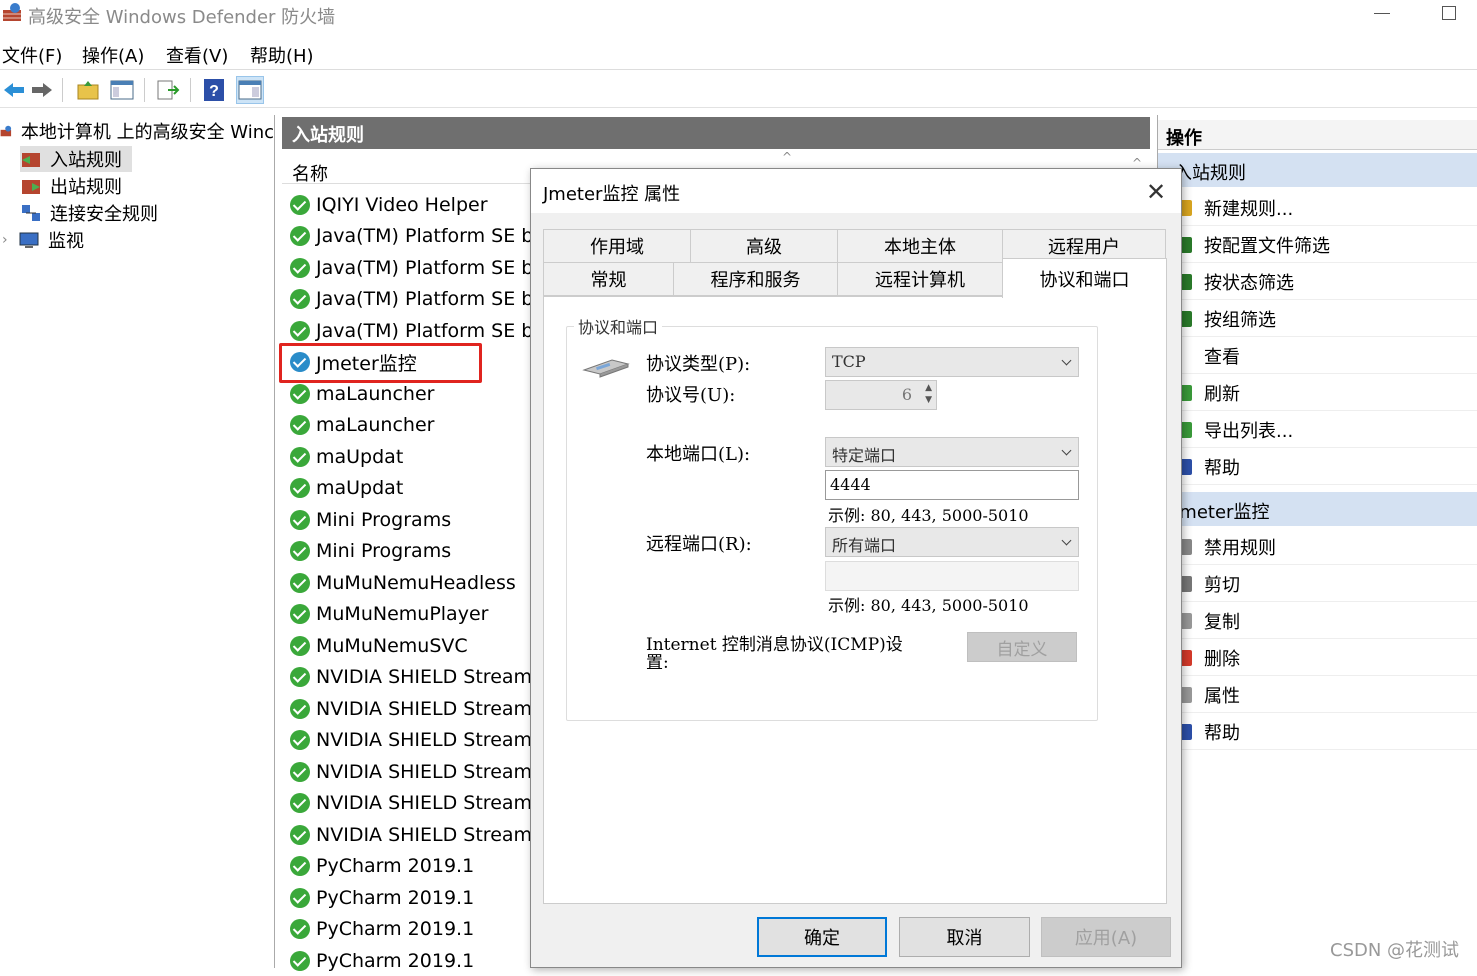  I want to click on action-label: 帮助, so click(1222, 733).